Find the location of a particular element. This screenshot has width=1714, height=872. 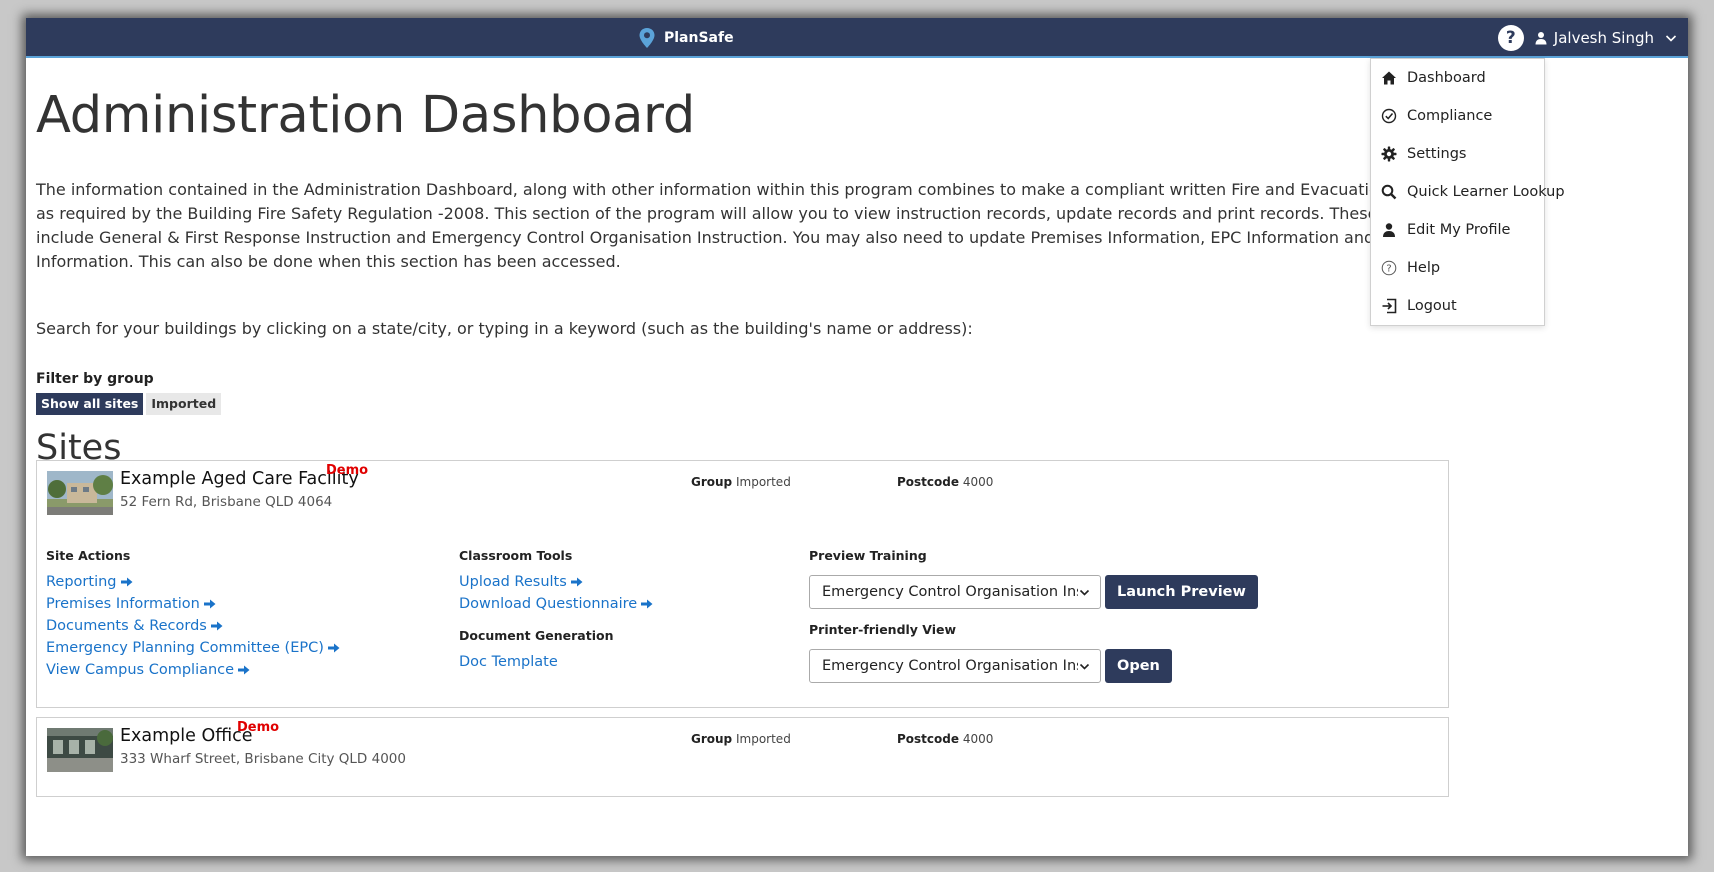

site-actions-title: Site Actions is located at coordinates (88, 555).